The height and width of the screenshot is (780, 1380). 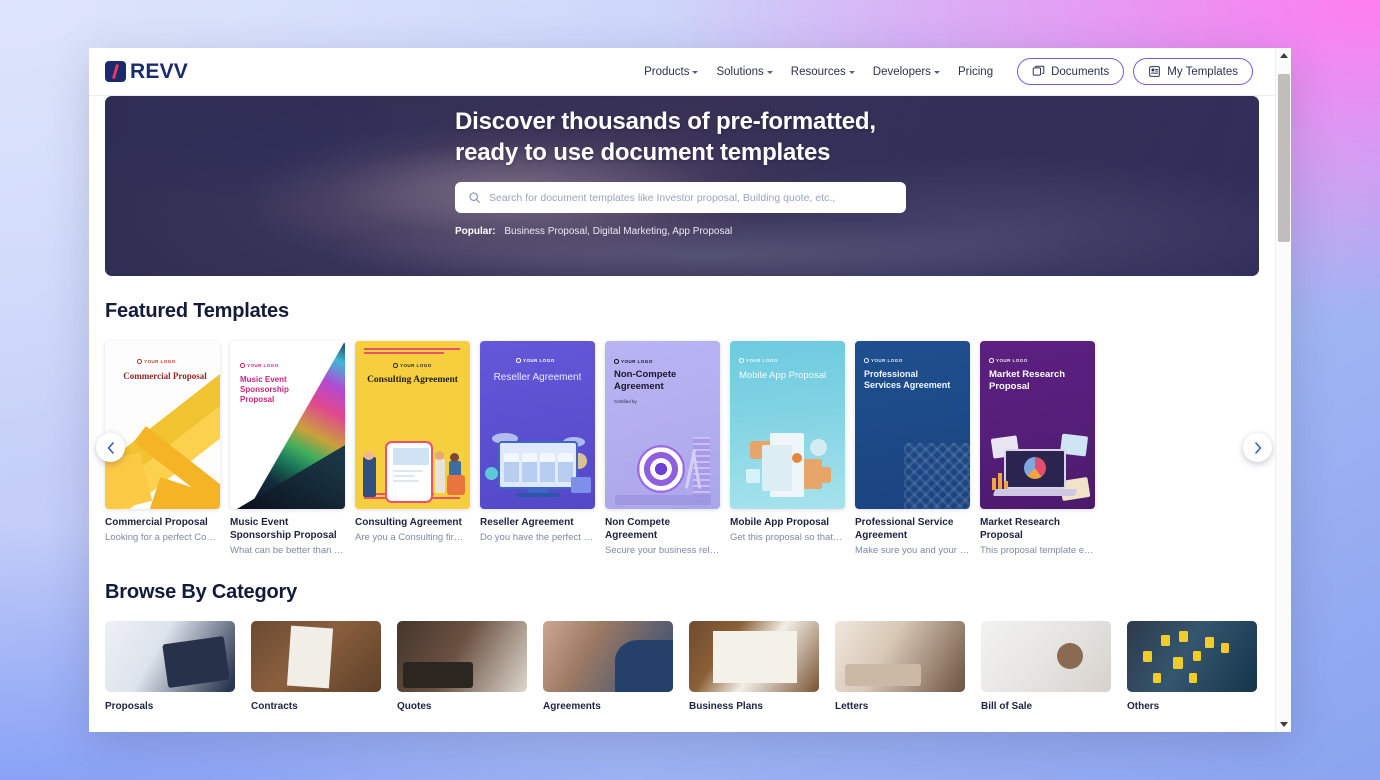 What do you see at coordinates (1007, 706) in the screenshot?
I see `category-label: Bill of Sale` at bounding box center [1007, 706].